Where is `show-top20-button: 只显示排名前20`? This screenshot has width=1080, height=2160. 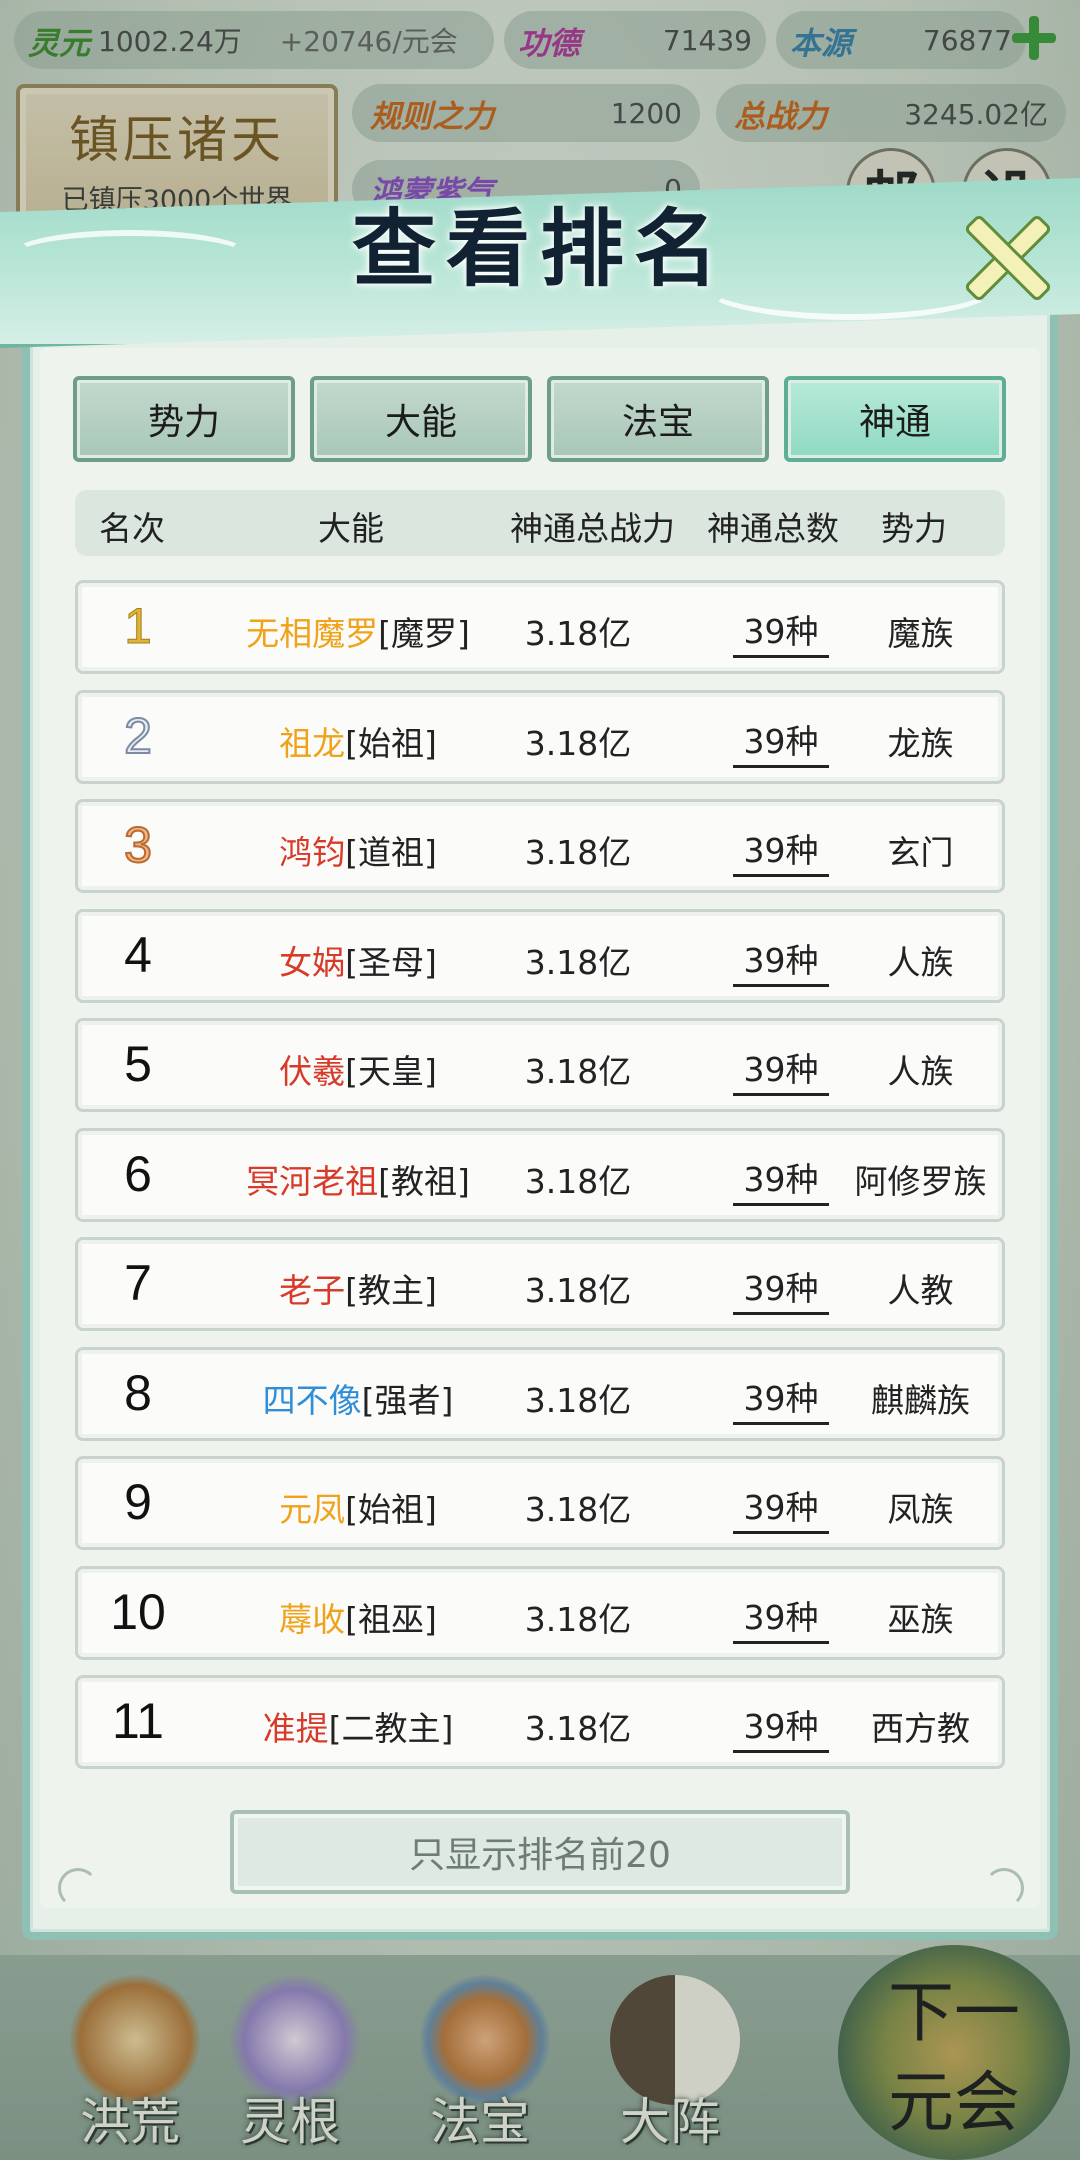
show-top20-button: 只显示排名前20 is located at coordinates (540, 1852).